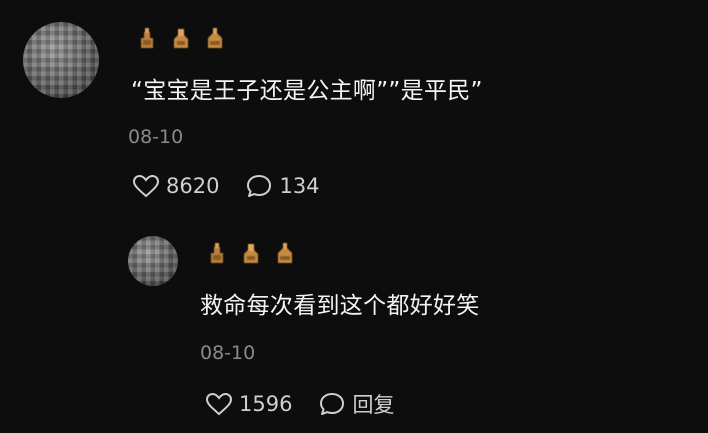 This screenshot has width=708, height=433. What do you see at coordinates (373, 405) in the screenshot?
I see `reply-label: 回复` at bounding box center [373, 405].